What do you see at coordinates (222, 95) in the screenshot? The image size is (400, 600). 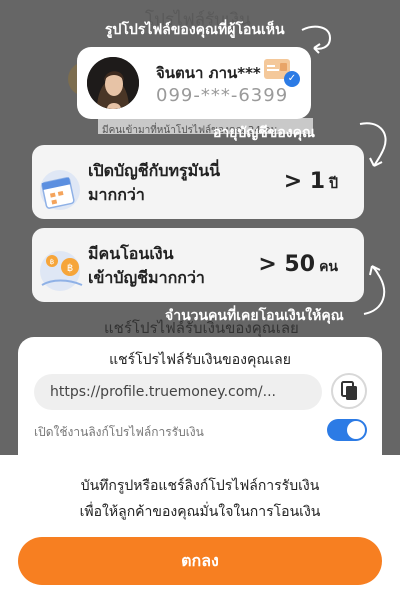 I see `profile-phone: 099-***-6399` at bounding box center [222, 95].